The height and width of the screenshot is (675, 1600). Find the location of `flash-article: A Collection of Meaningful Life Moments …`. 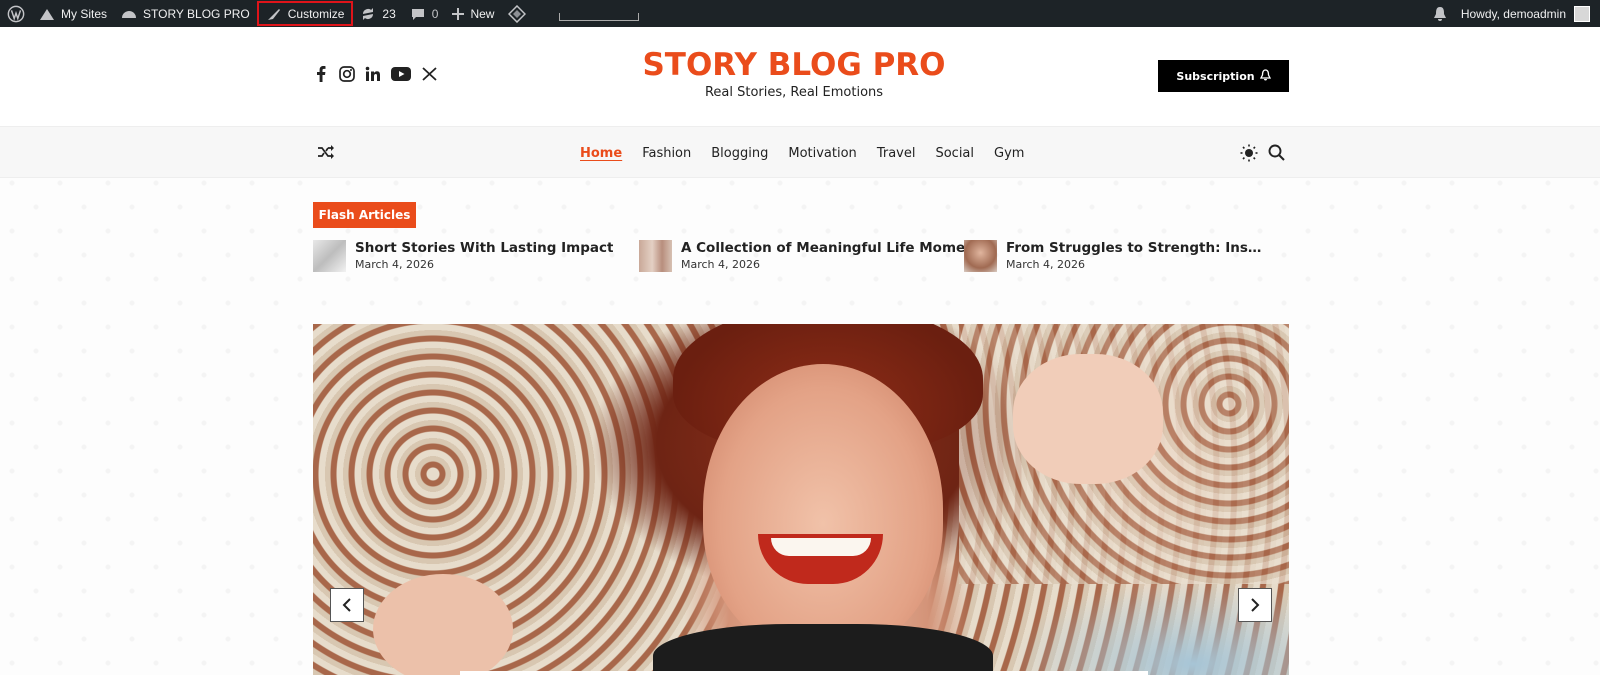

flash-article: A Collection of Meaningful Life Moments … is located at coordinates (814, 256).